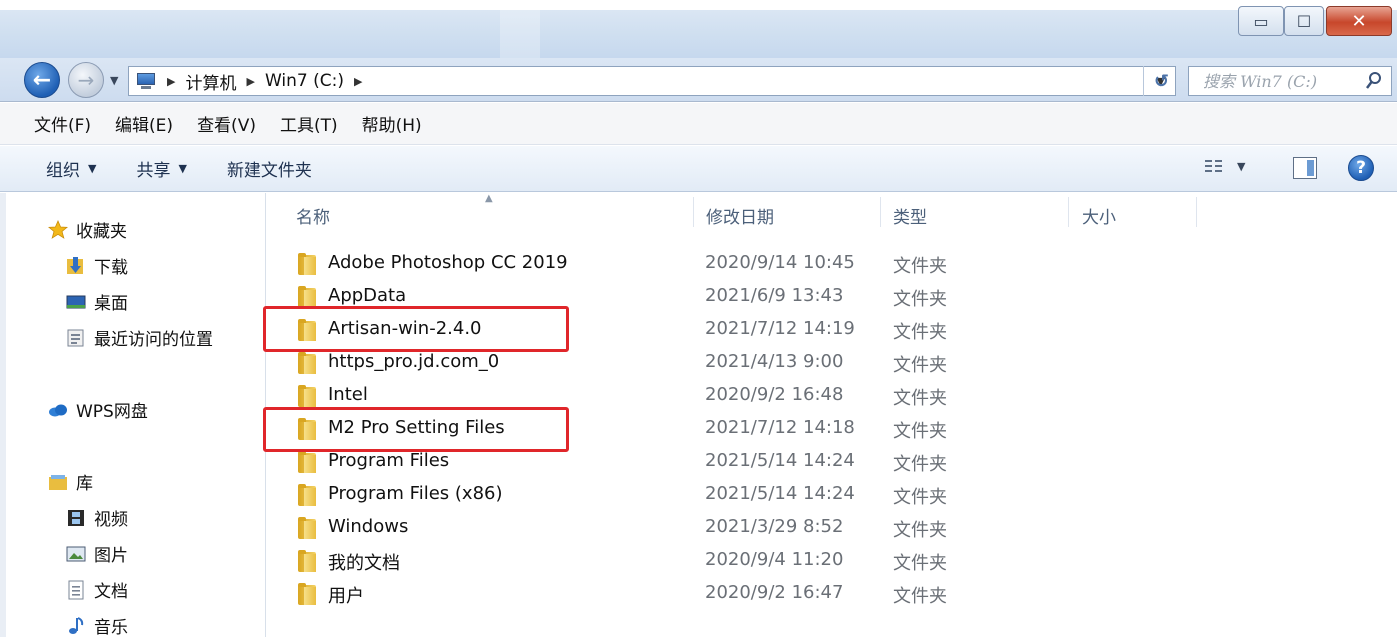 This screenshot has width=1397, height=637. What do you see at coordinates (98, 409) in the screenshot?
I see `nav-item-wps-cloud: WPS网盘` at bounding box center [98, 409].